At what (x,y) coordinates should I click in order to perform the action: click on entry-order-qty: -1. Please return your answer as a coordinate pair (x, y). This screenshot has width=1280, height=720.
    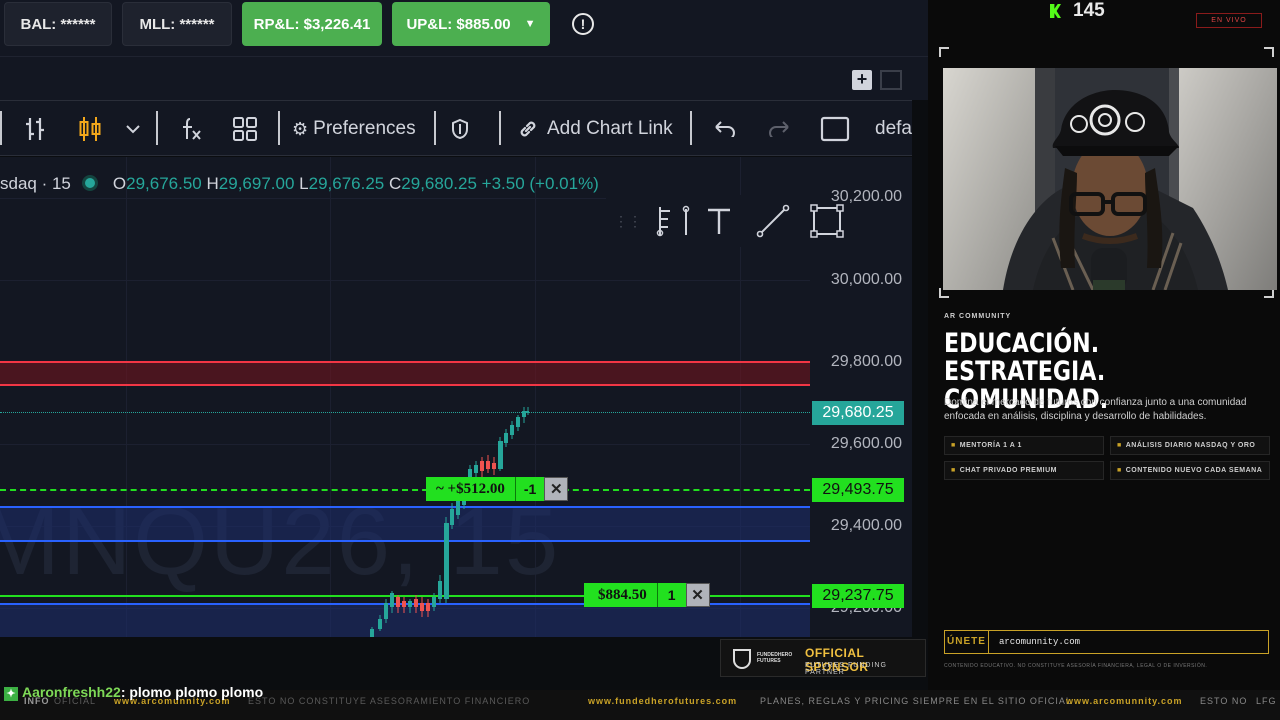
    Looking at the image, I should click on (529, 489).